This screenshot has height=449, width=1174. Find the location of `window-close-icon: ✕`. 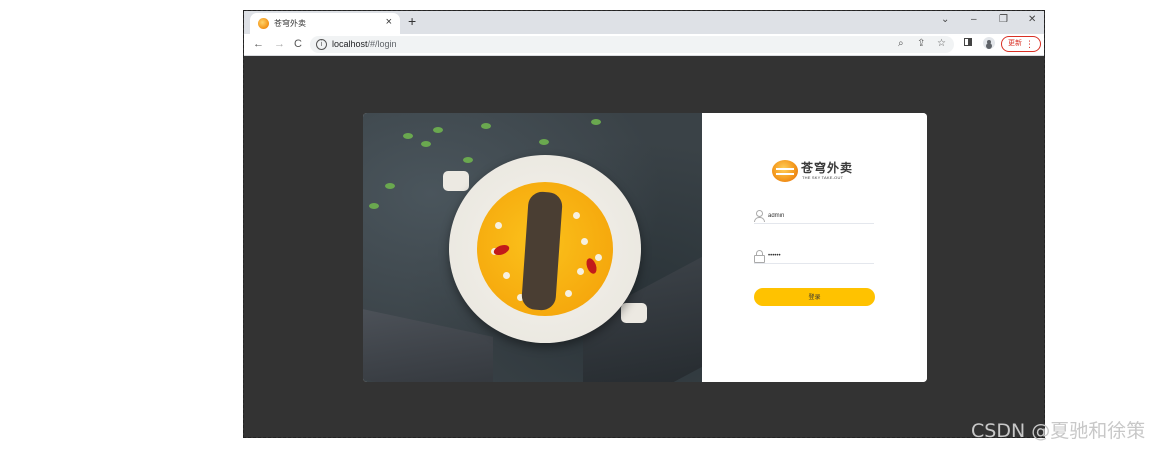

window-close-icon: ✕ is located at coordinates (1032, 20).